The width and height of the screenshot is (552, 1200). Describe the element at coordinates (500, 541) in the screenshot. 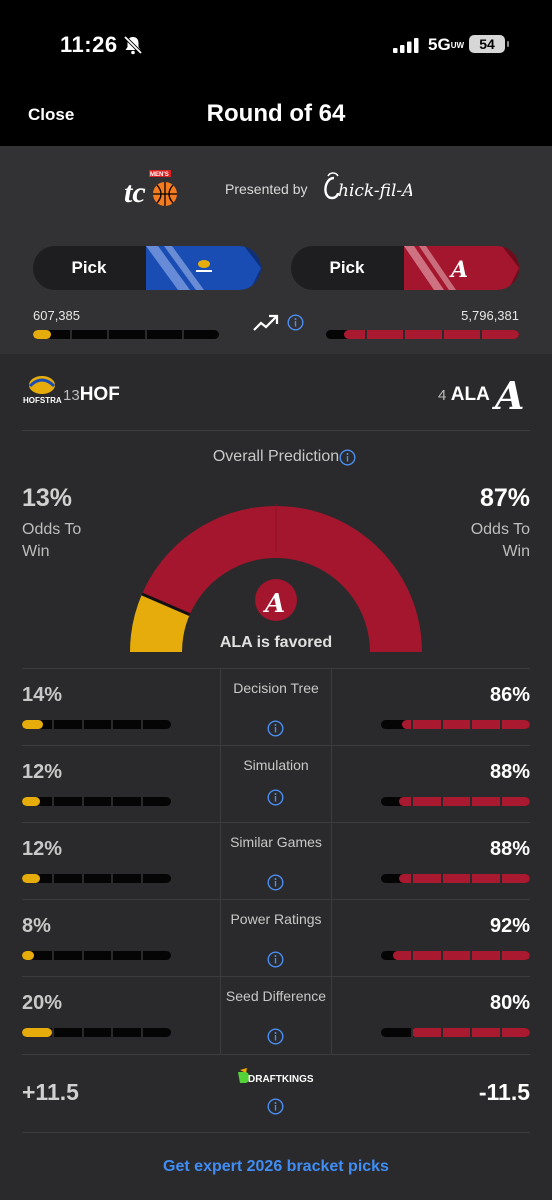

I see `odds-label-right: Odds To Win` at that location.